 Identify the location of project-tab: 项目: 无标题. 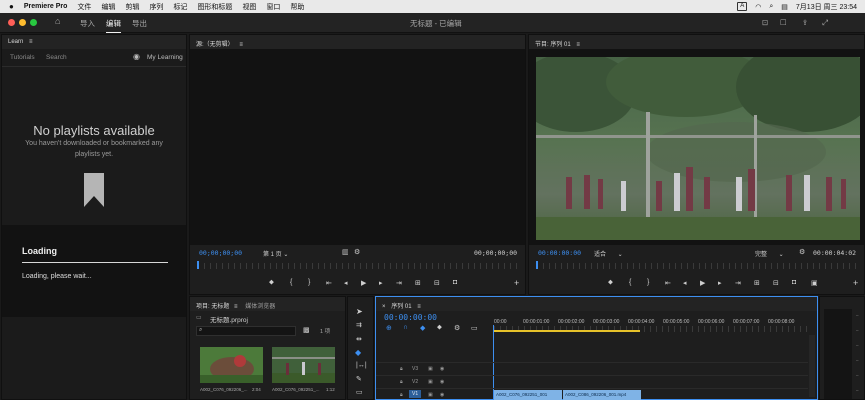
(212, 307).